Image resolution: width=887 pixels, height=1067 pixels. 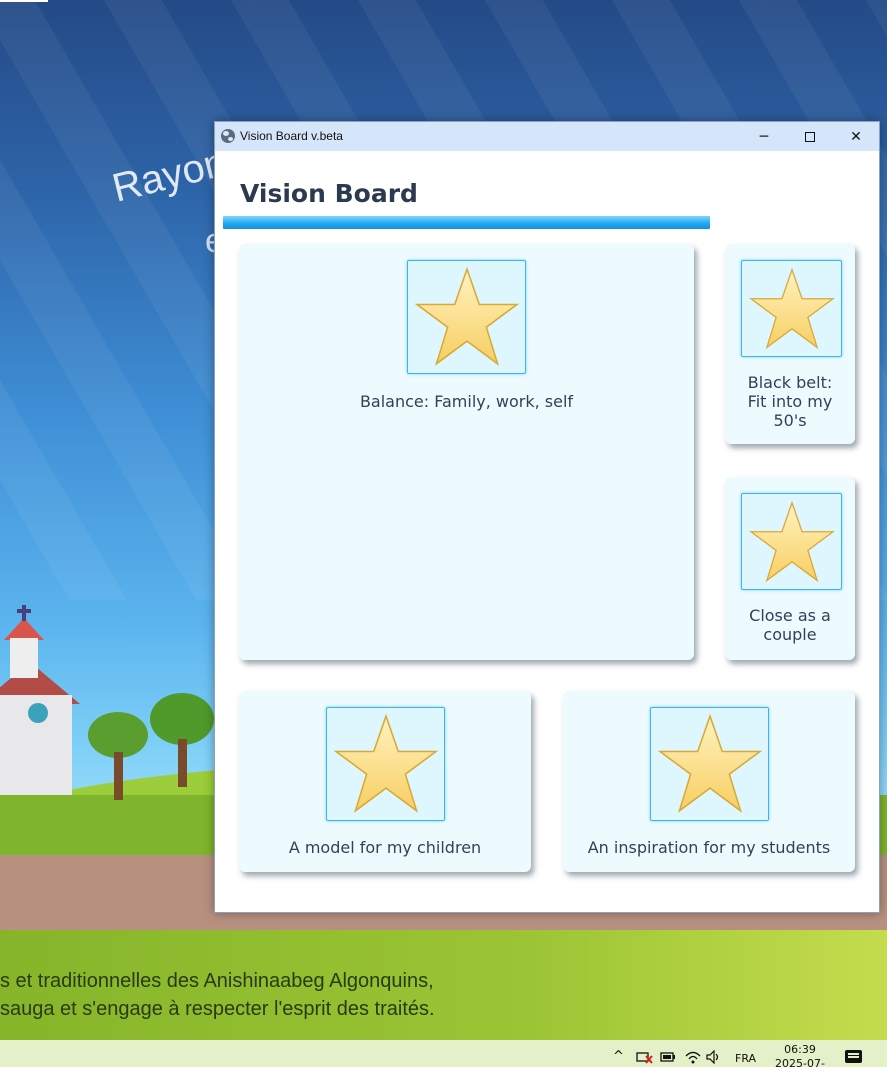 What do you see at coordinates (745, 1058) in the screenshot?
I see `language-indicator: FRA` at bounding box center [745, 1058].